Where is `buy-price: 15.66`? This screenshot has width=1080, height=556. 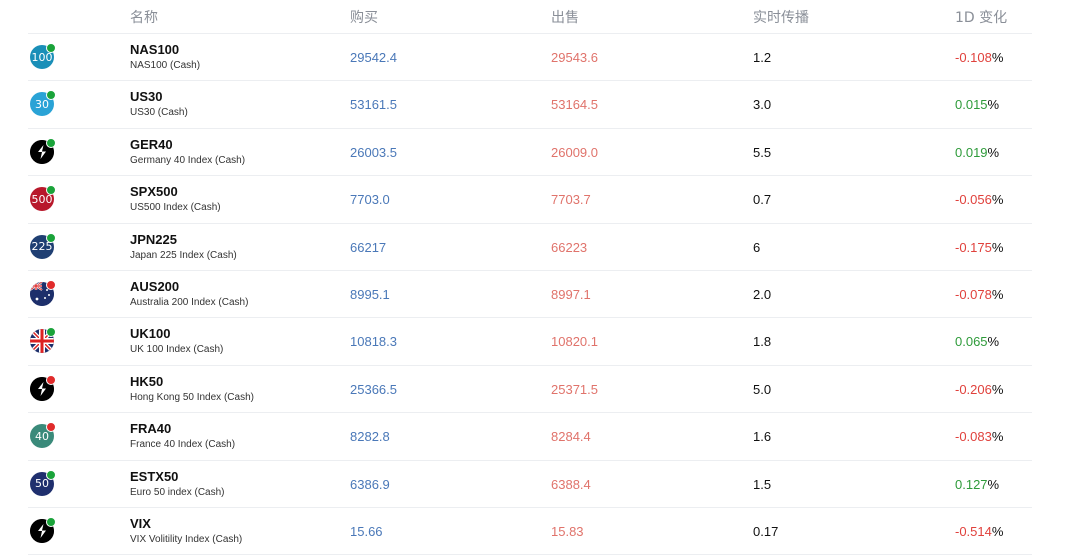 buy-price: 15.66 is located at coordinates (366, 531).